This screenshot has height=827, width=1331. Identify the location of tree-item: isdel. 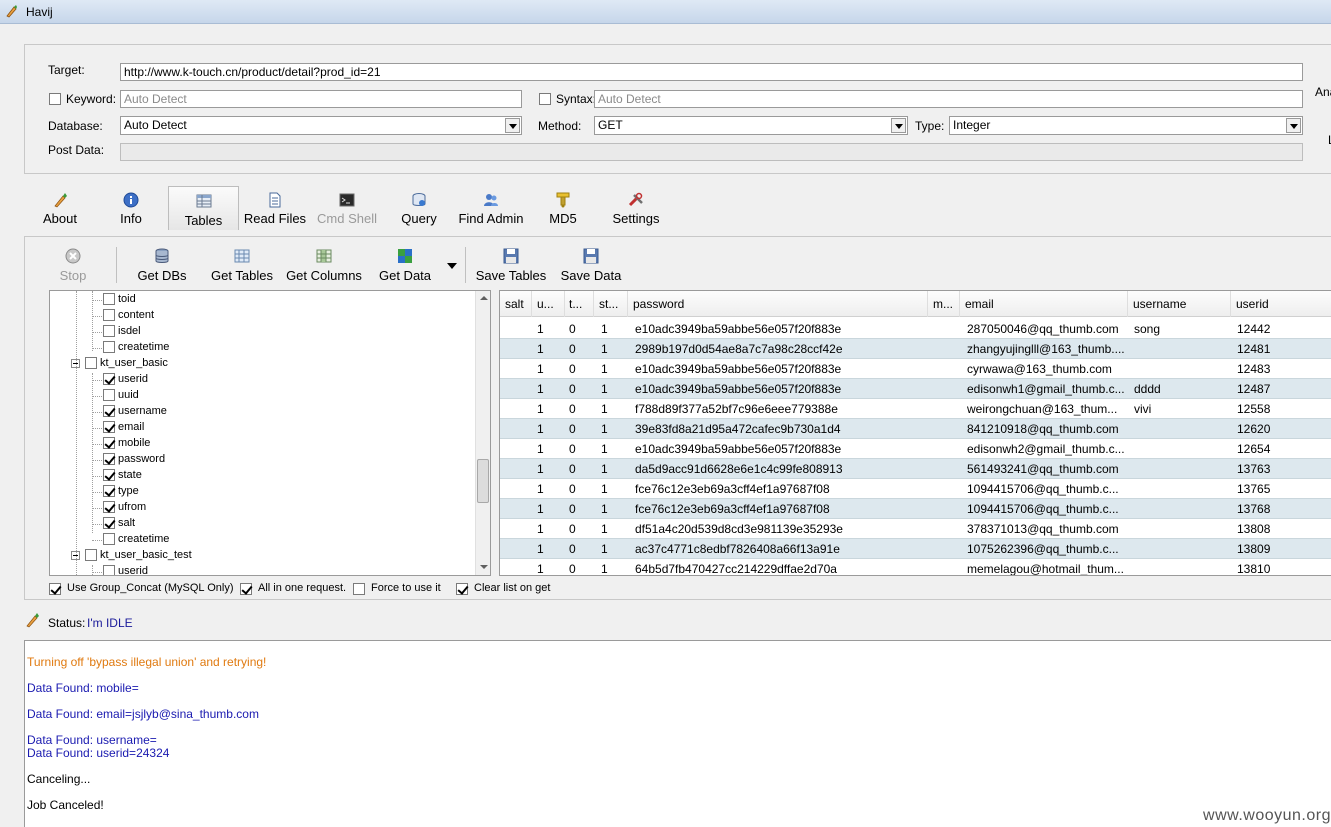
(122, 332).